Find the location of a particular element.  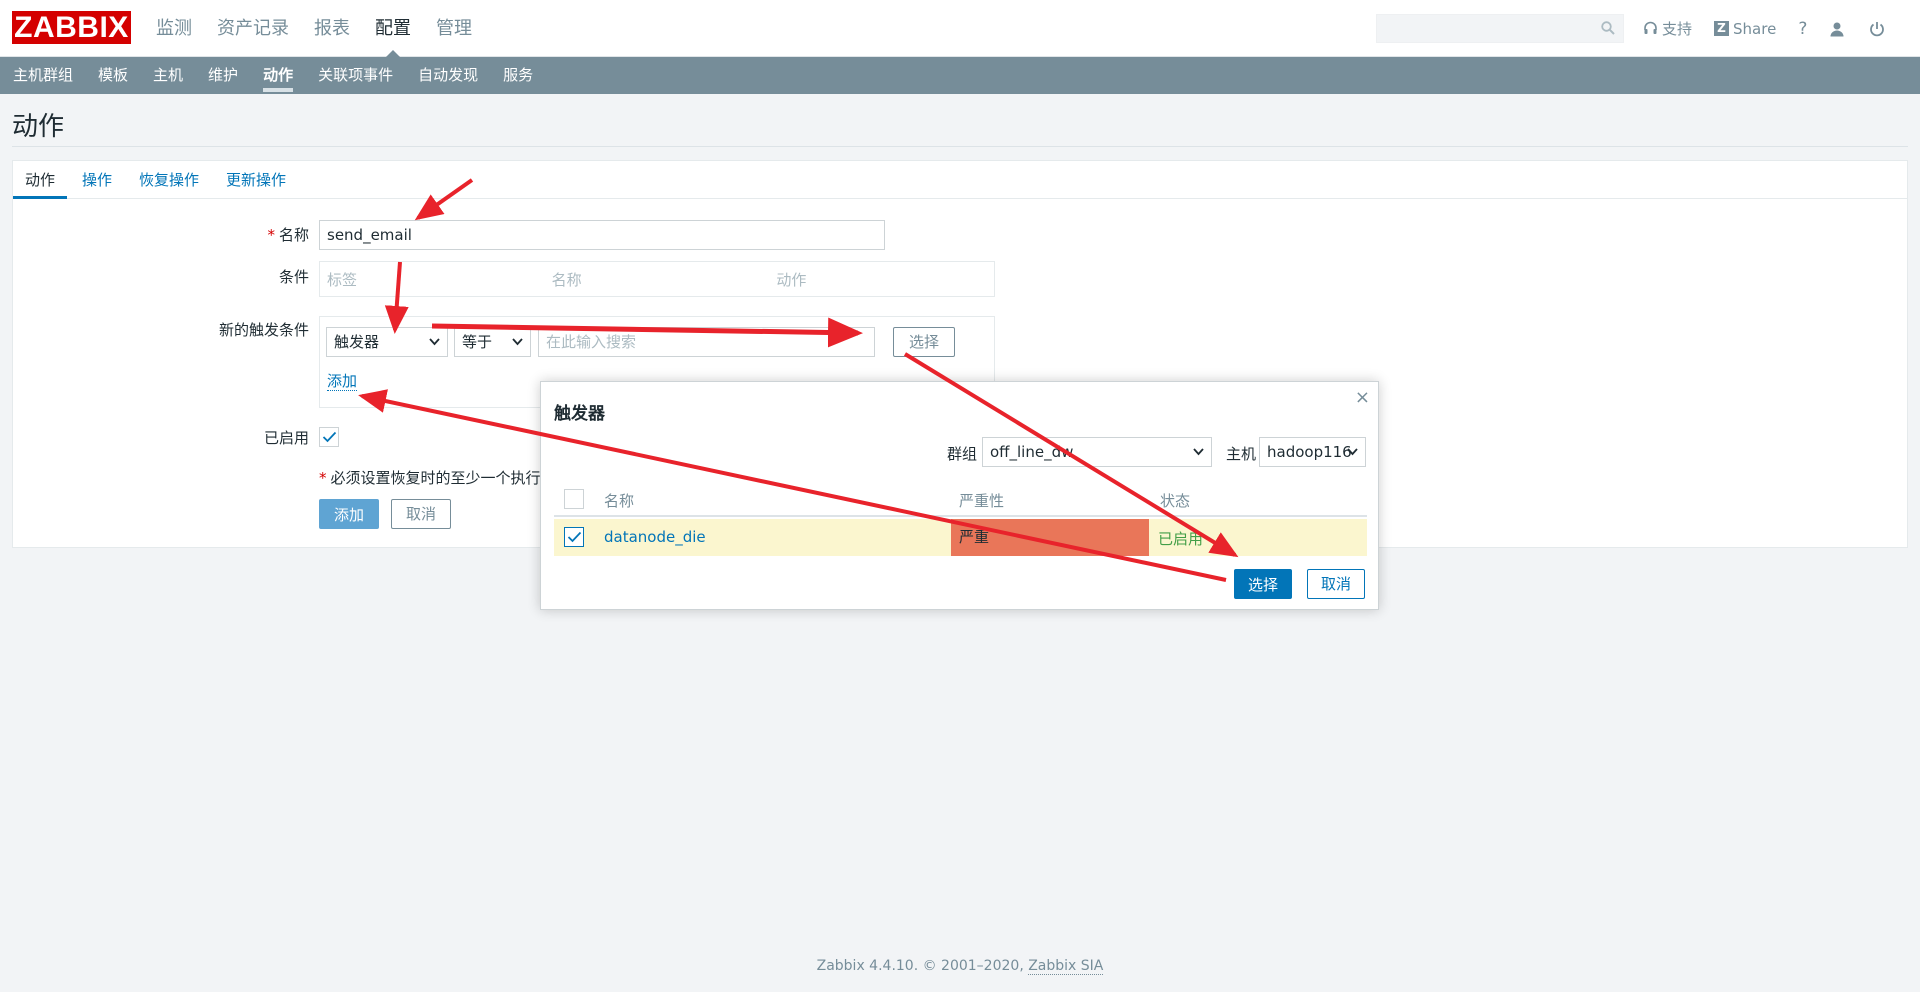

top-header: ZABBIX 监测 资产记录 报表 配置 管理 支持 Z Share ? is located at coordinates (960, 28).